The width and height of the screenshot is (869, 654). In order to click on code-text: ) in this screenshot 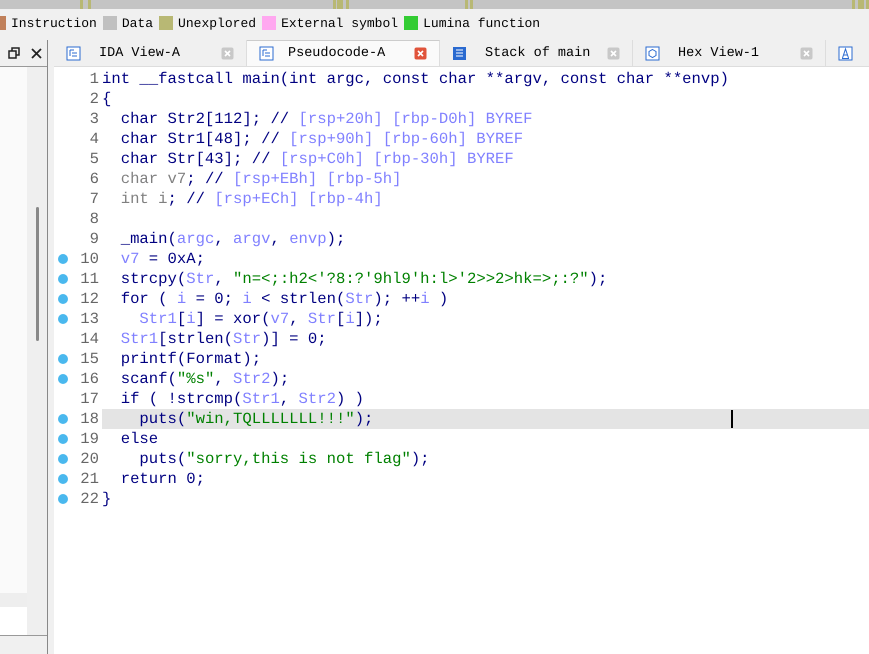, I will do `click(443, 299)`.